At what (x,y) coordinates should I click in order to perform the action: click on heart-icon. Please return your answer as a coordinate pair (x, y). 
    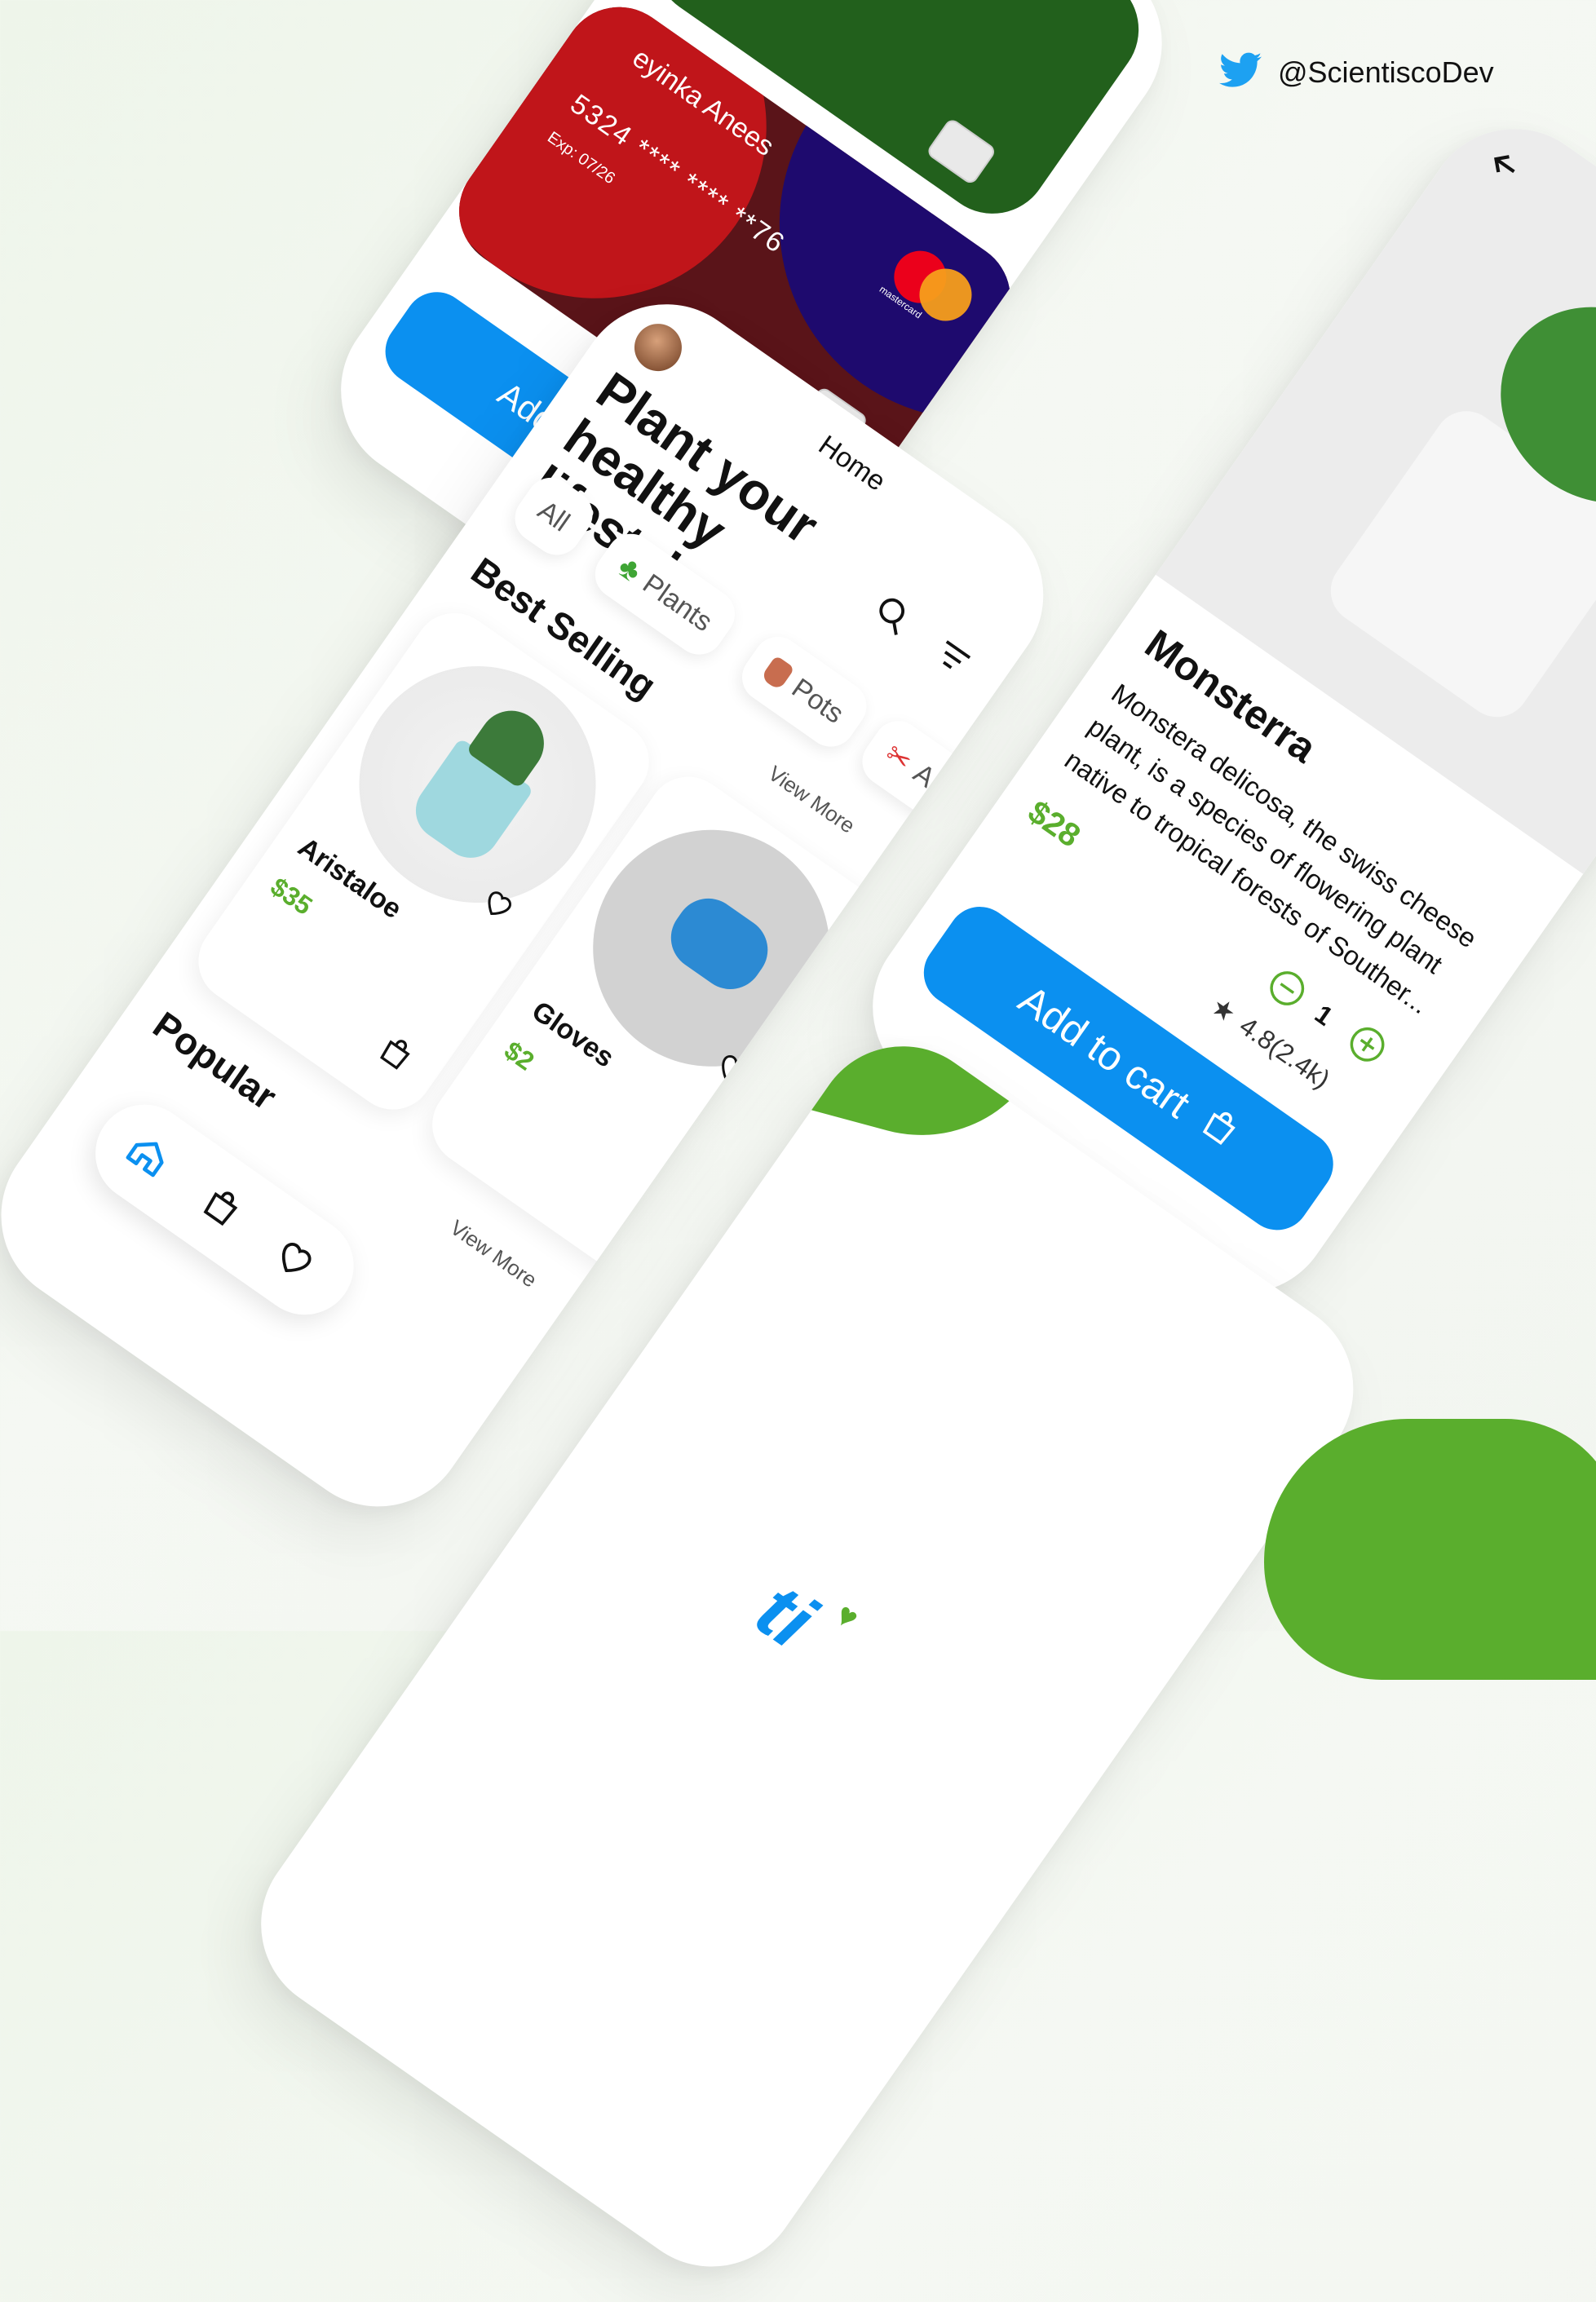
    Looking at the image, I should click on (294, 1260).